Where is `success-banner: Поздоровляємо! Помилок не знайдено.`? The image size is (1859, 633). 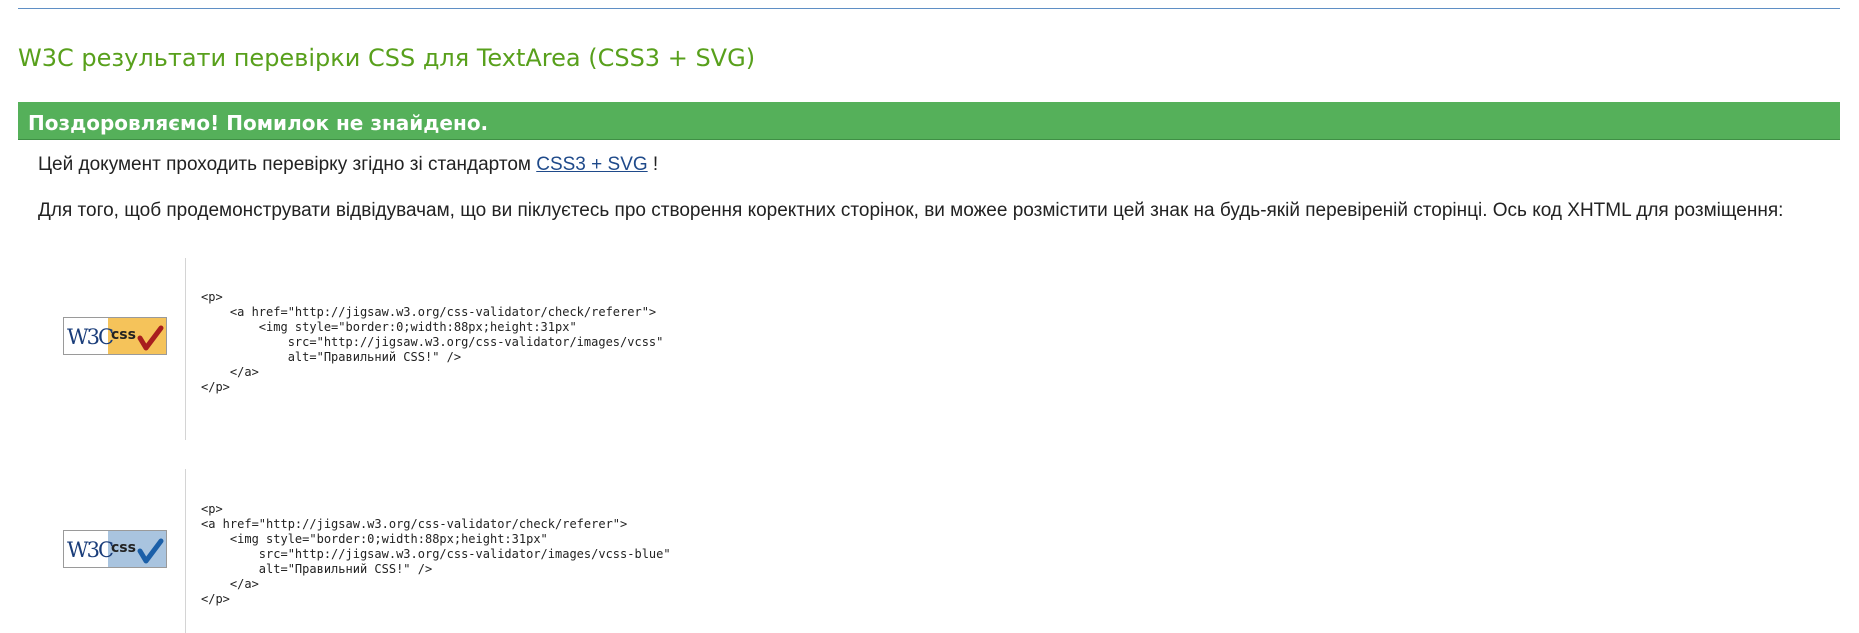 success-banner: Поздоровляємо! Помилок не знайдено. is located at coordinates (929, 121).